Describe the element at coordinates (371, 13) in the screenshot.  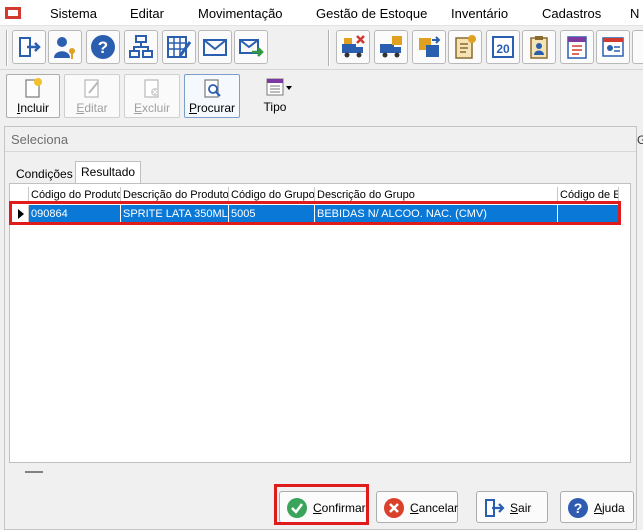
I see `menu-gestao-estoque: Gestão de Estoque` at that location.